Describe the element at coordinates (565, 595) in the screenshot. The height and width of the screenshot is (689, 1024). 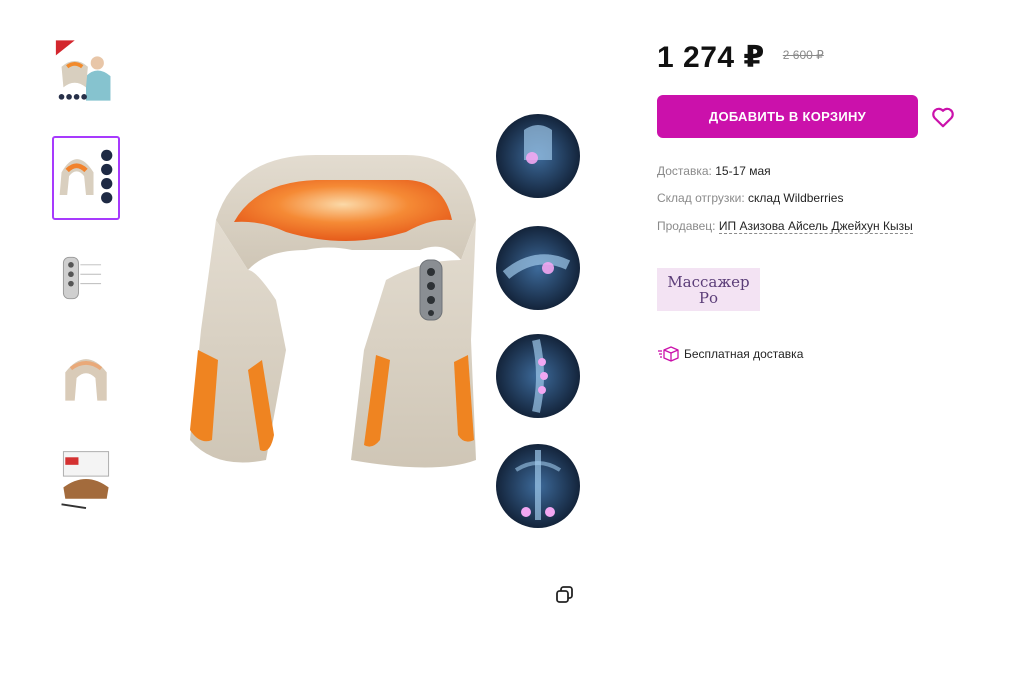
I see `expand-icon` at that location.